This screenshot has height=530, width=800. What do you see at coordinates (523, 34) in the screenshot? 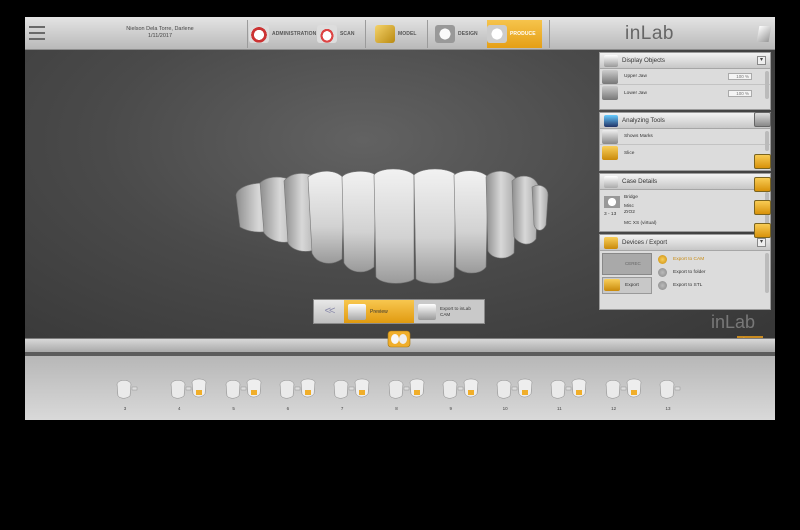
I see `step-label: PRODUCE` at bounding box center [523, 34].